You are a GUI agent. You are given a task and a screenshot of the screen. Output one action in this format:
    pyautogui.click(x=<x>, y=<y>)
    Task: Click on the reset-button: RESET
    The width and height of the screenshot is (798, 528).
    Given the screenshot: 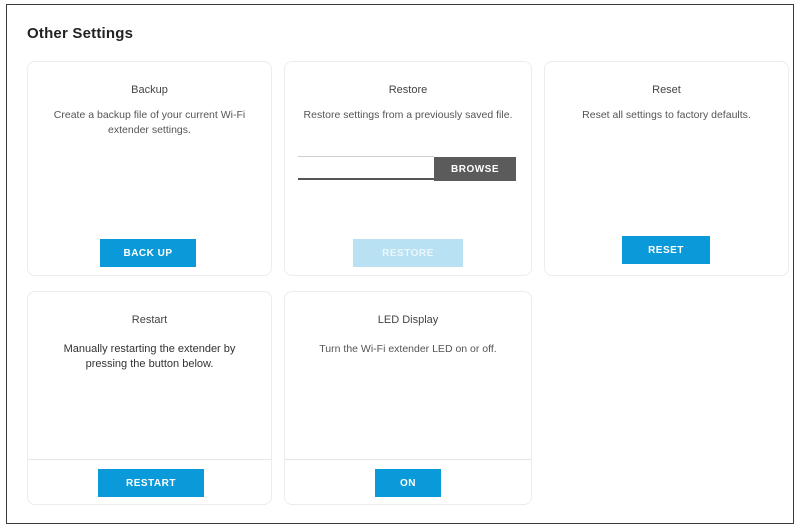 What is the action you would take?
    pyautogui.click(x=666, y=250)
    